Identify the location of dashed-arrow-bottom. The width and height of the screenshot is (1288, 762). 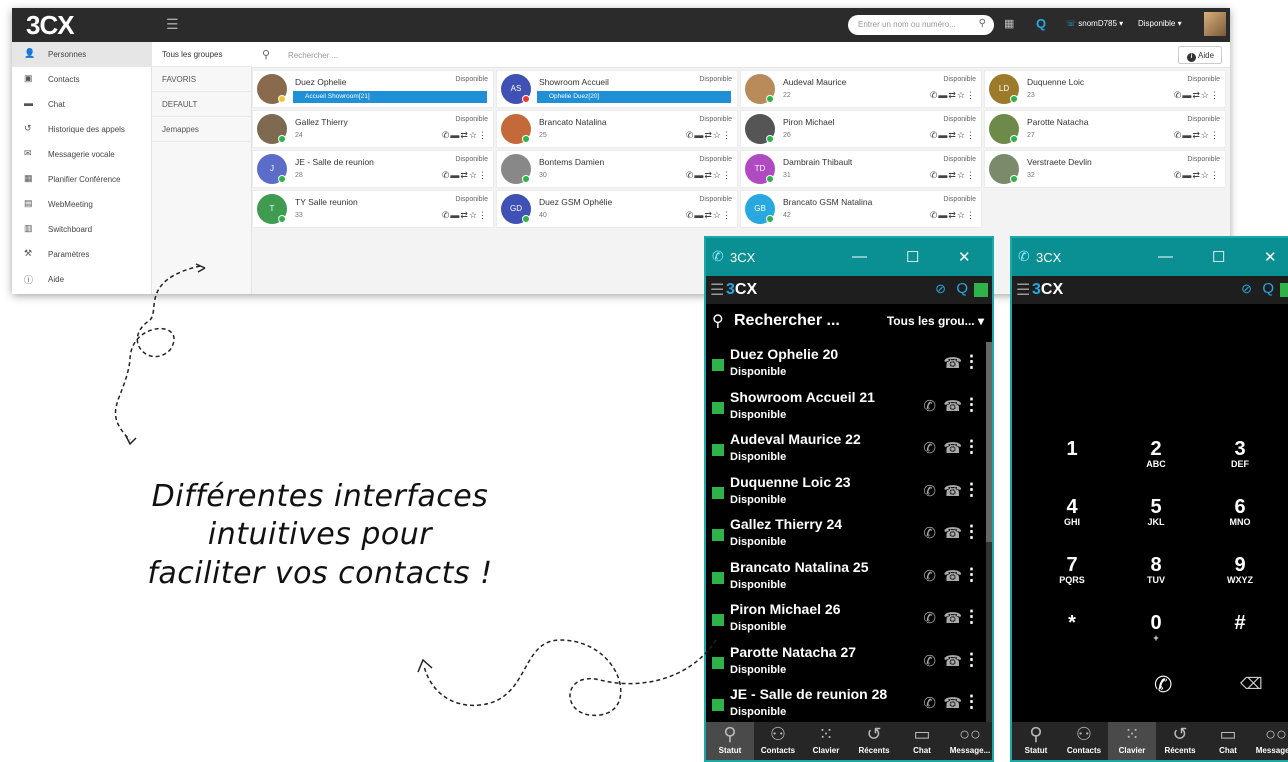
(570, 677).